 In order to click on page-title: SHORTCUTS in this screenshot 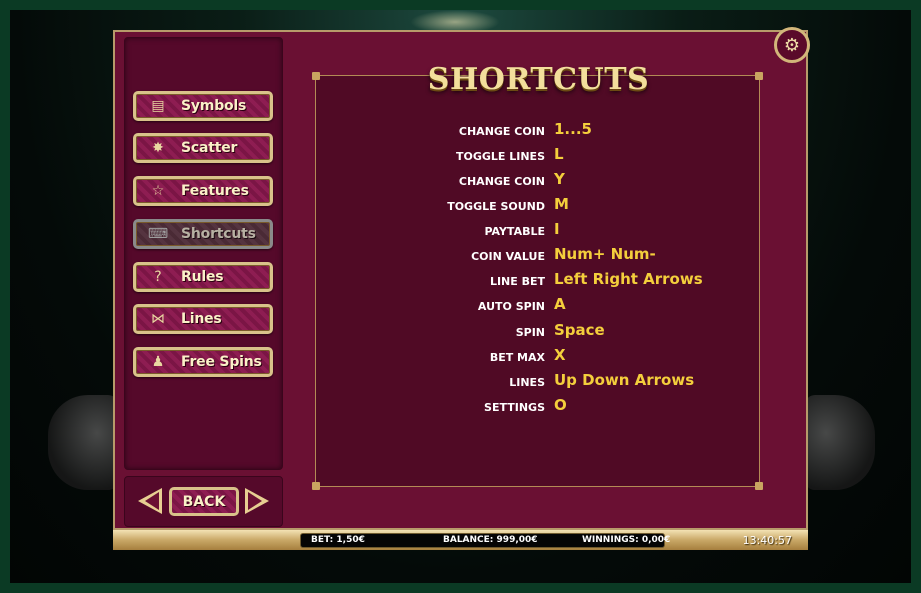, I will do `click(538, 79)`.